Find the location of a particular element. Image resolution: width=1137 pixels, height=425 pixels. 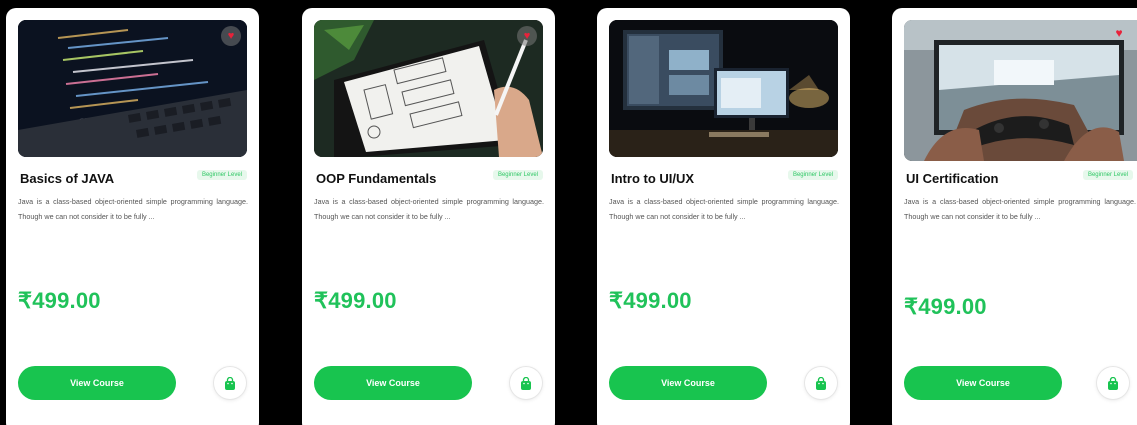

course-title: Basics of JAVA is located at coordinates (67, 178).